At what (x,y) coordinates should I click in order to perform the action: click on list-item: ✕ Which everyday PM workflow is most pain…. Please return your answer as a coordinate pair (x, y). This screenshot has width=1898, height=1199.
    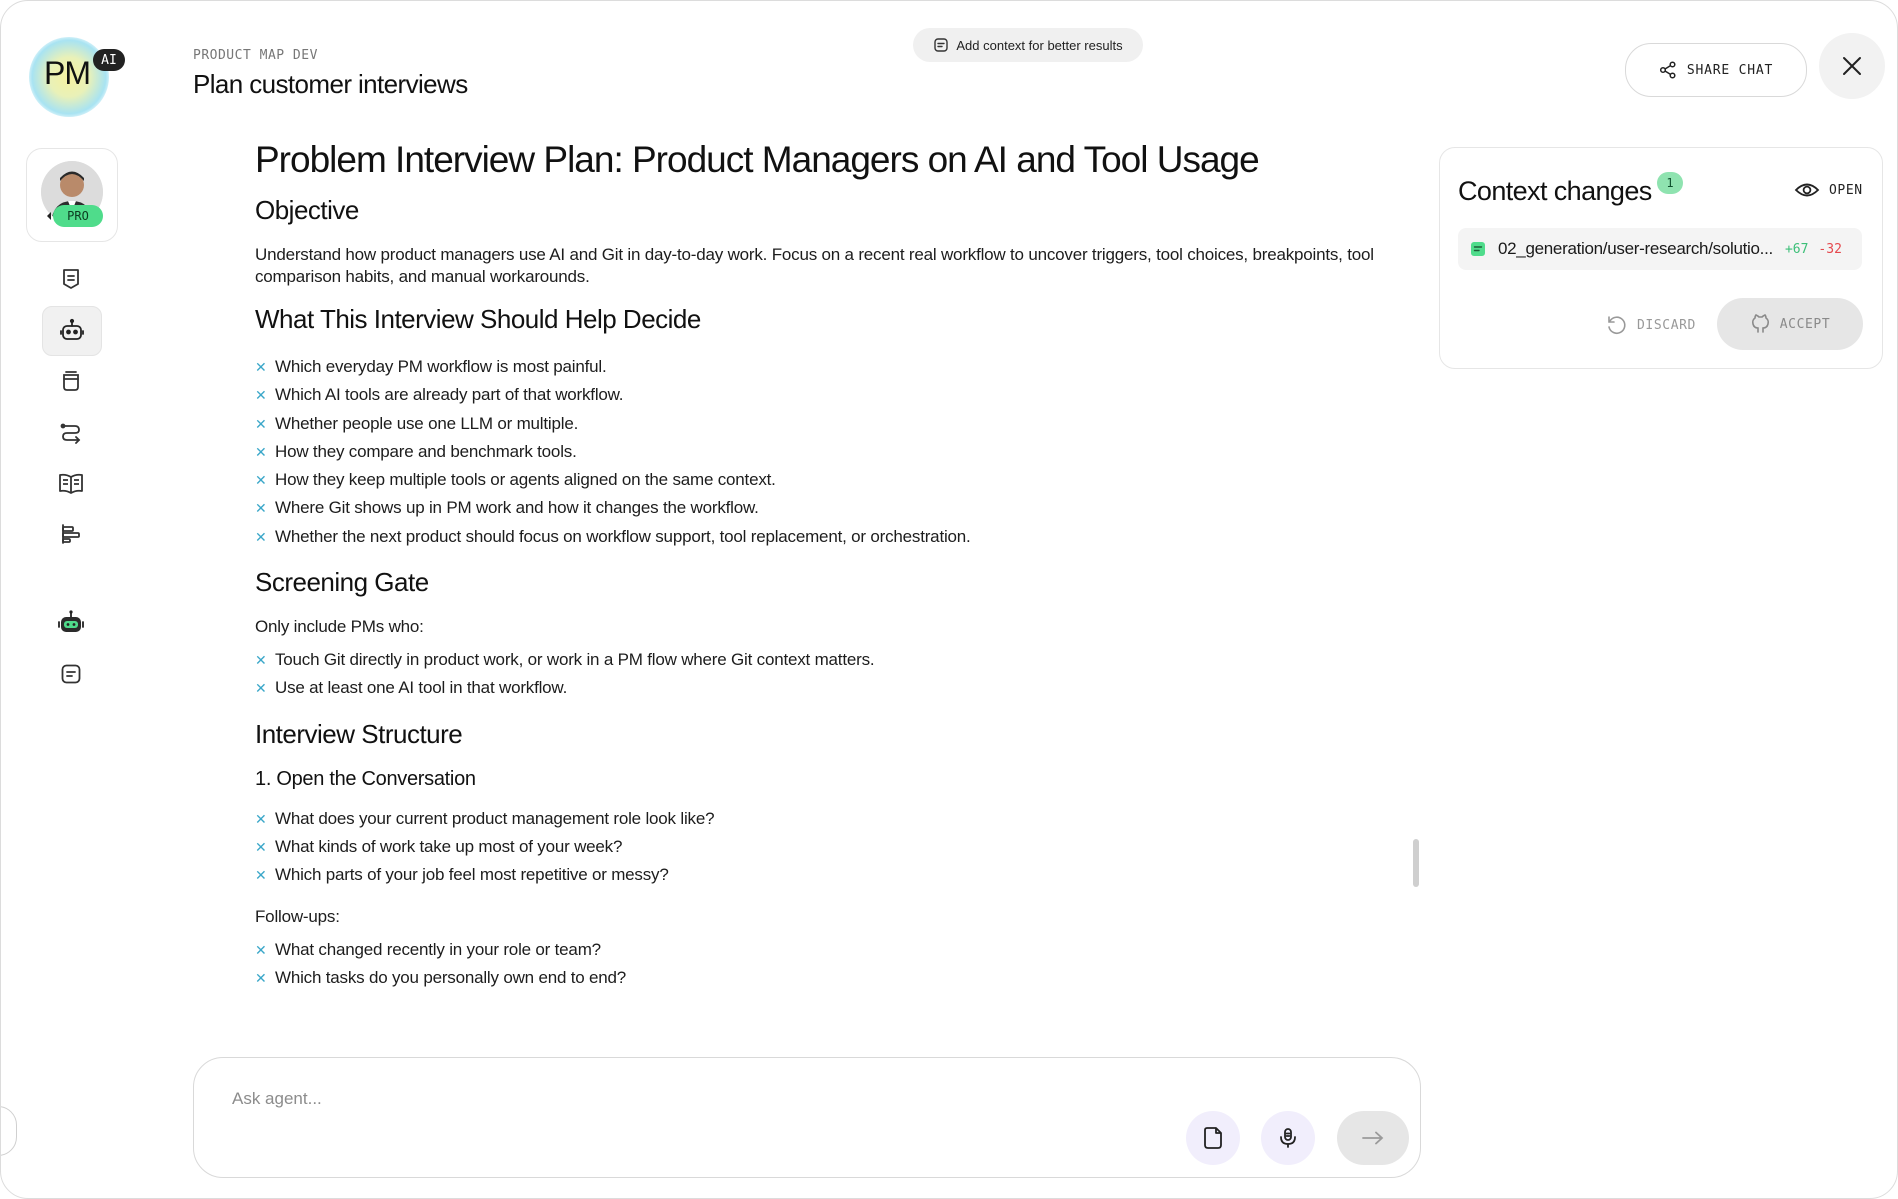
    Looking at the image, I should click on (830, 367).